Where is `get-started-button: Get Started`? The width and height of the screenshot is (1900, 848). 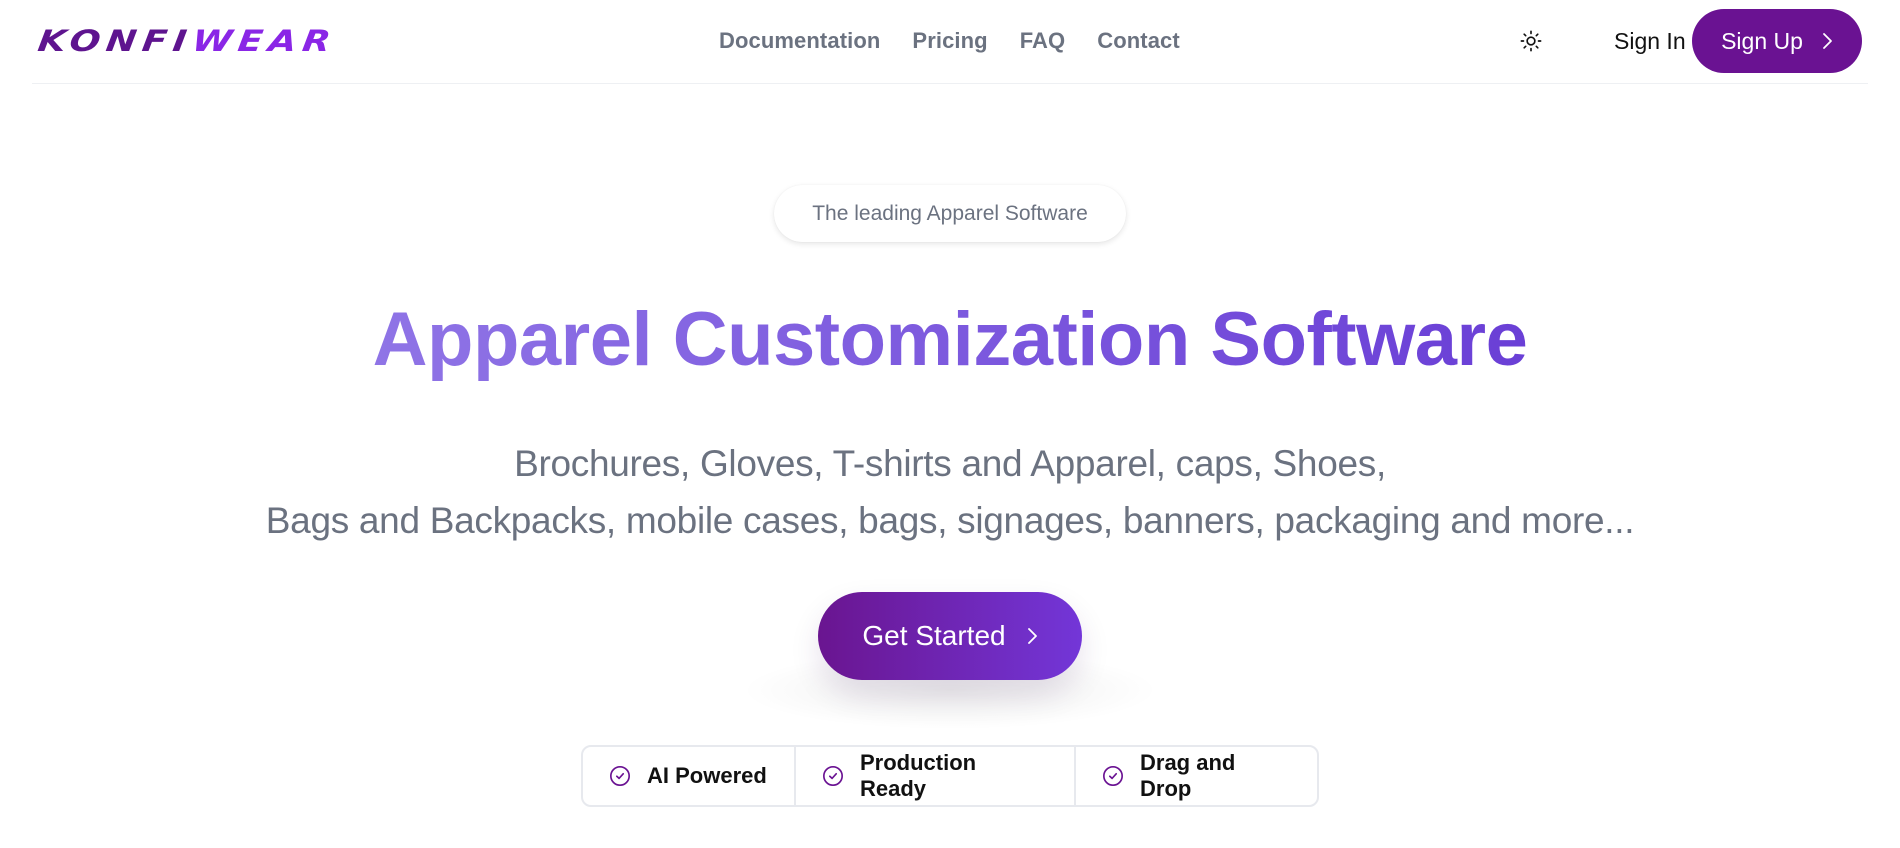
get-started-button: Get Started is located at coordinates (950, 636).